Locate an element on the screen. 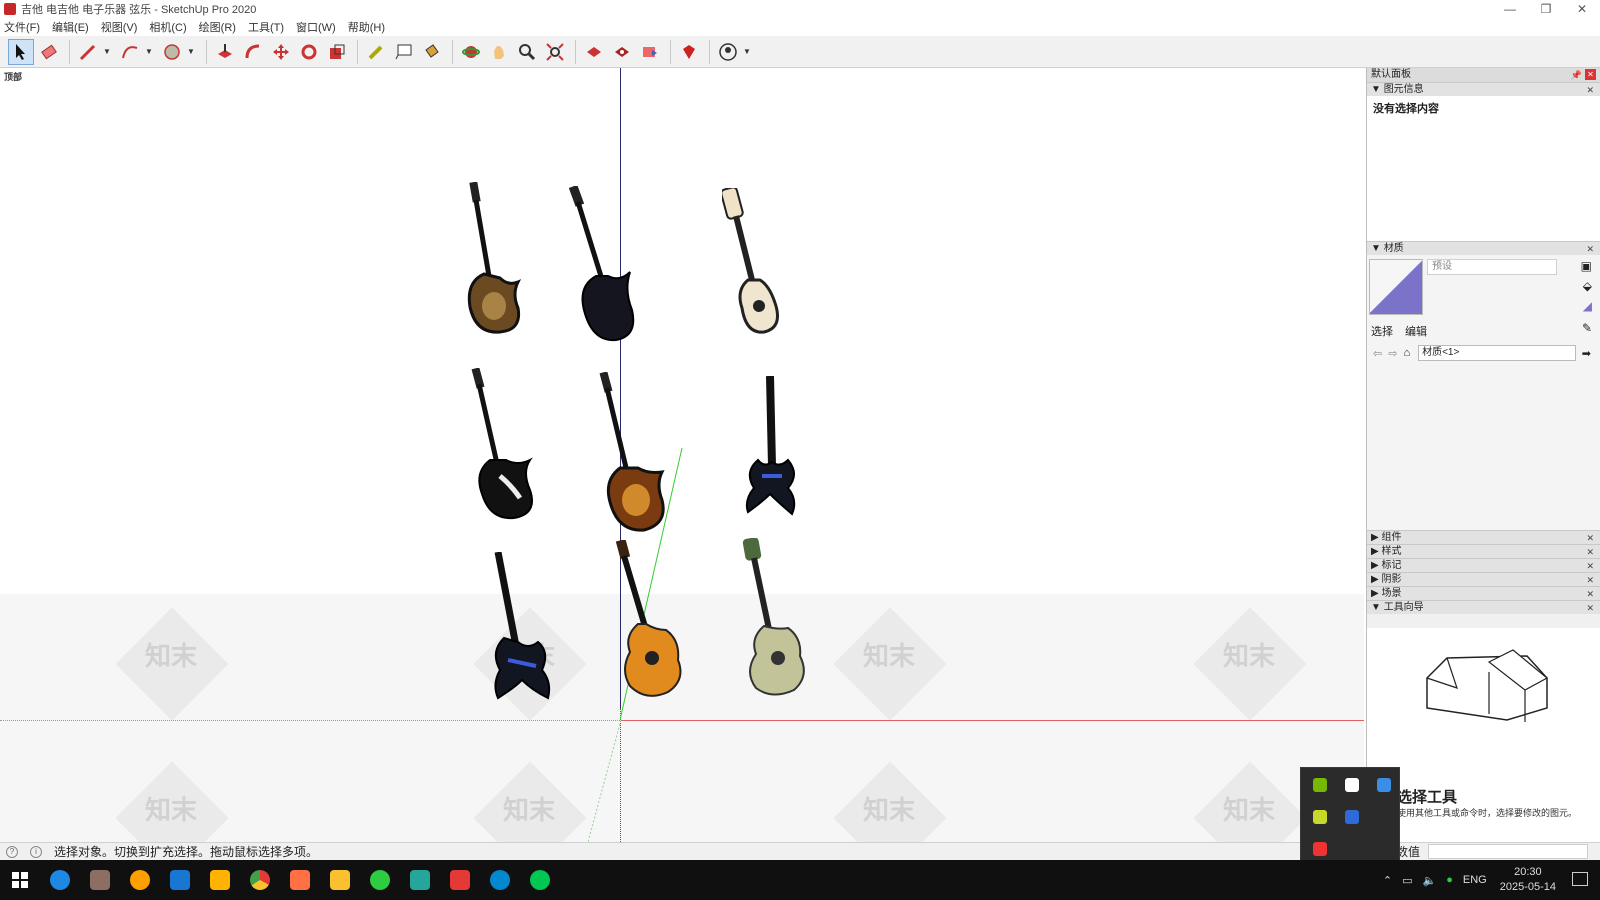  menu-edit: 编辑(E) is located at coordinates (70, 27).